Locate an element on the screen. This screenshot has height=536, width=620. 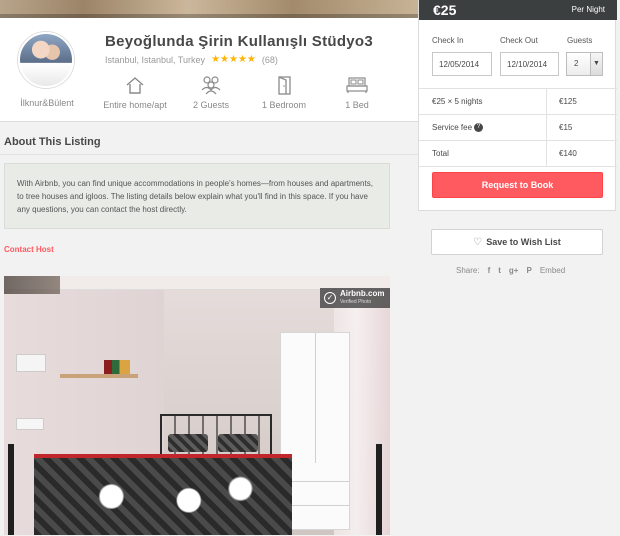
twitter-icon: t is located at coordinates (499, 270).